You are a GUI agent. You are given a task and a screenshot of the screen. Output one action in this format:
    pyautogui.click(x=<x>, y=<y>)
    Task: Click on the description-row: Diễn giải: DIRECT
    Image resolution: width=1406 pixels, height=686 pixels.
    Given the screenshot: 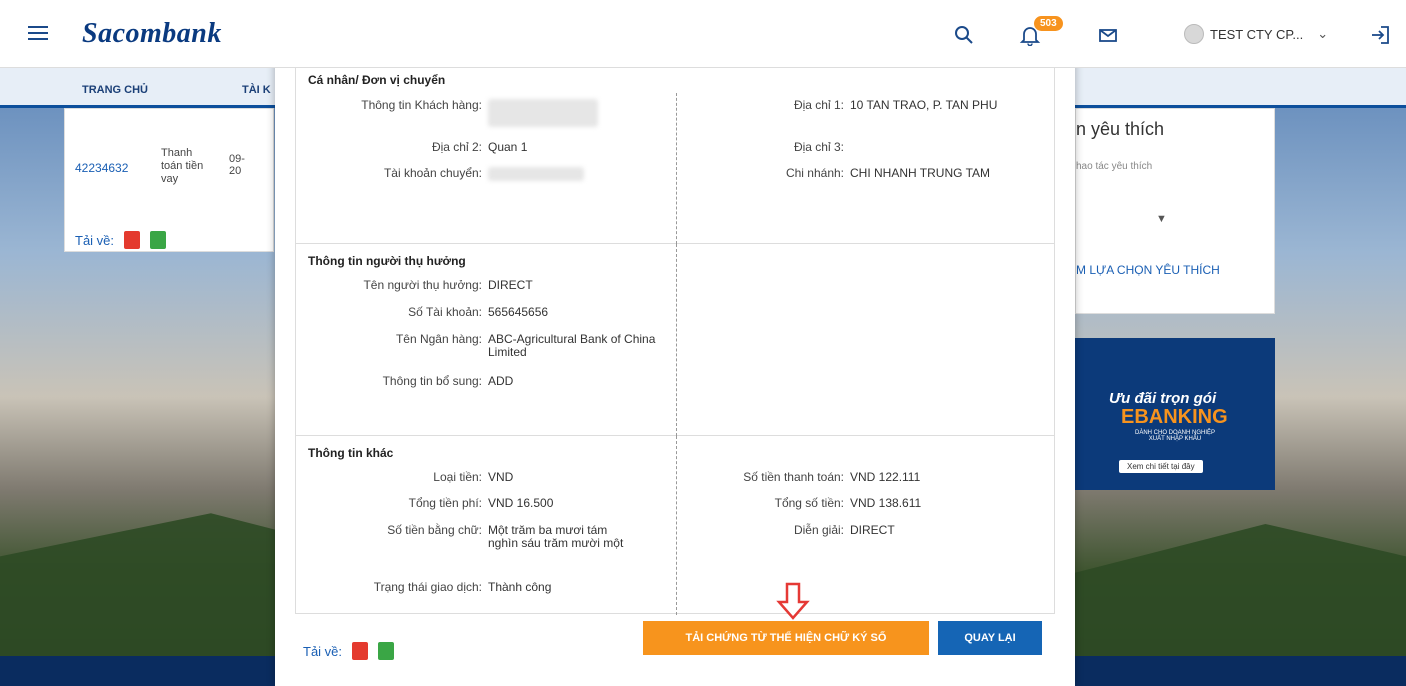 What is the action you would take?
    pyautogui.click(x=844, y=530)
    